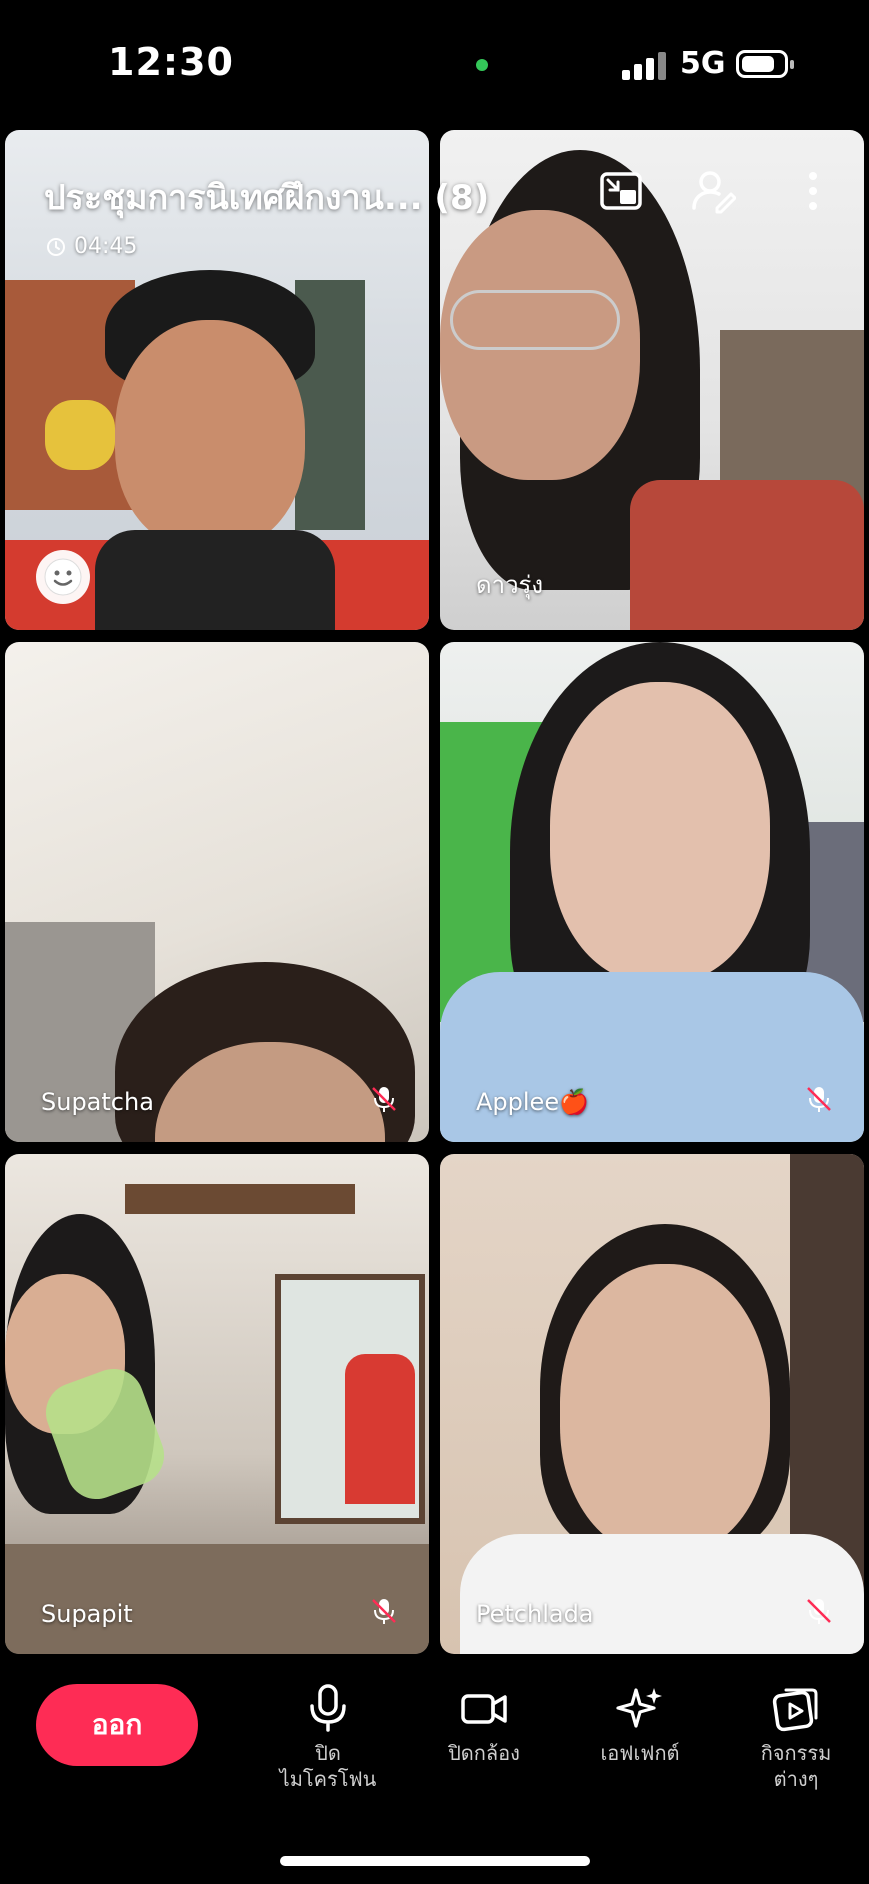  What do you see at coordinates (747, 555) in the screenshot?
I see `participant-cardigan` at bounding box center [747, 555].